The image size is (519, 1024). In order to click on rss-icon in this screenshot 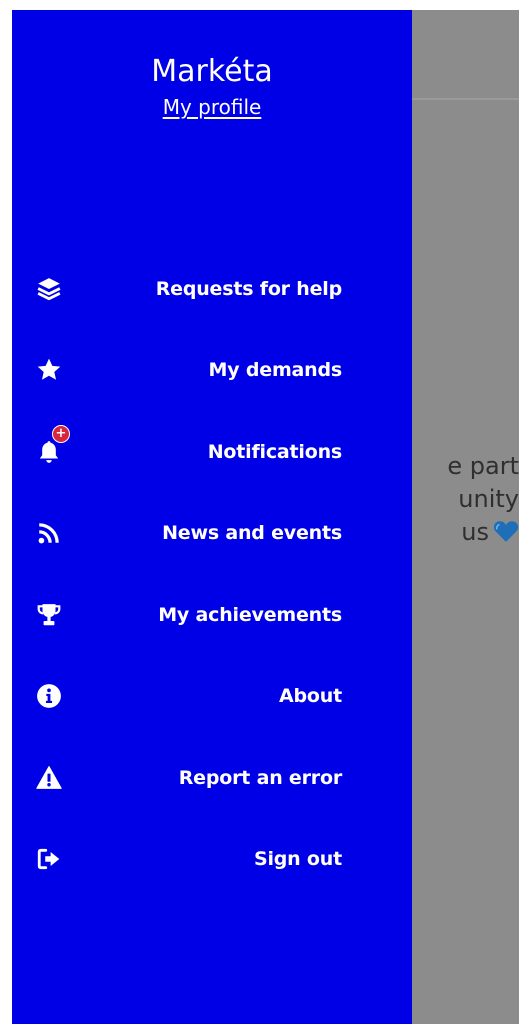, I will do `click(49, 533)`.